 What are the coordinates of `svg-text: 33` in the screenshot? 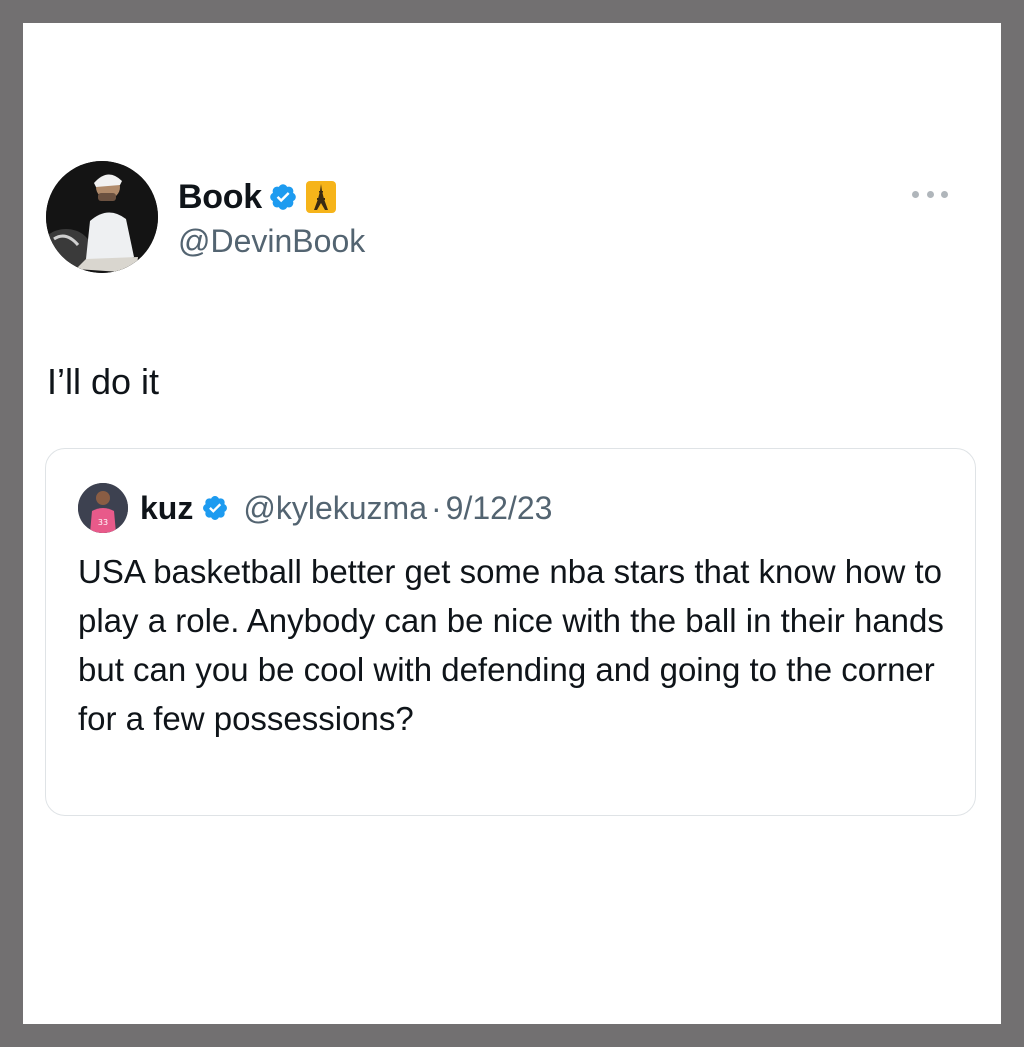 It's located at (103, 522).